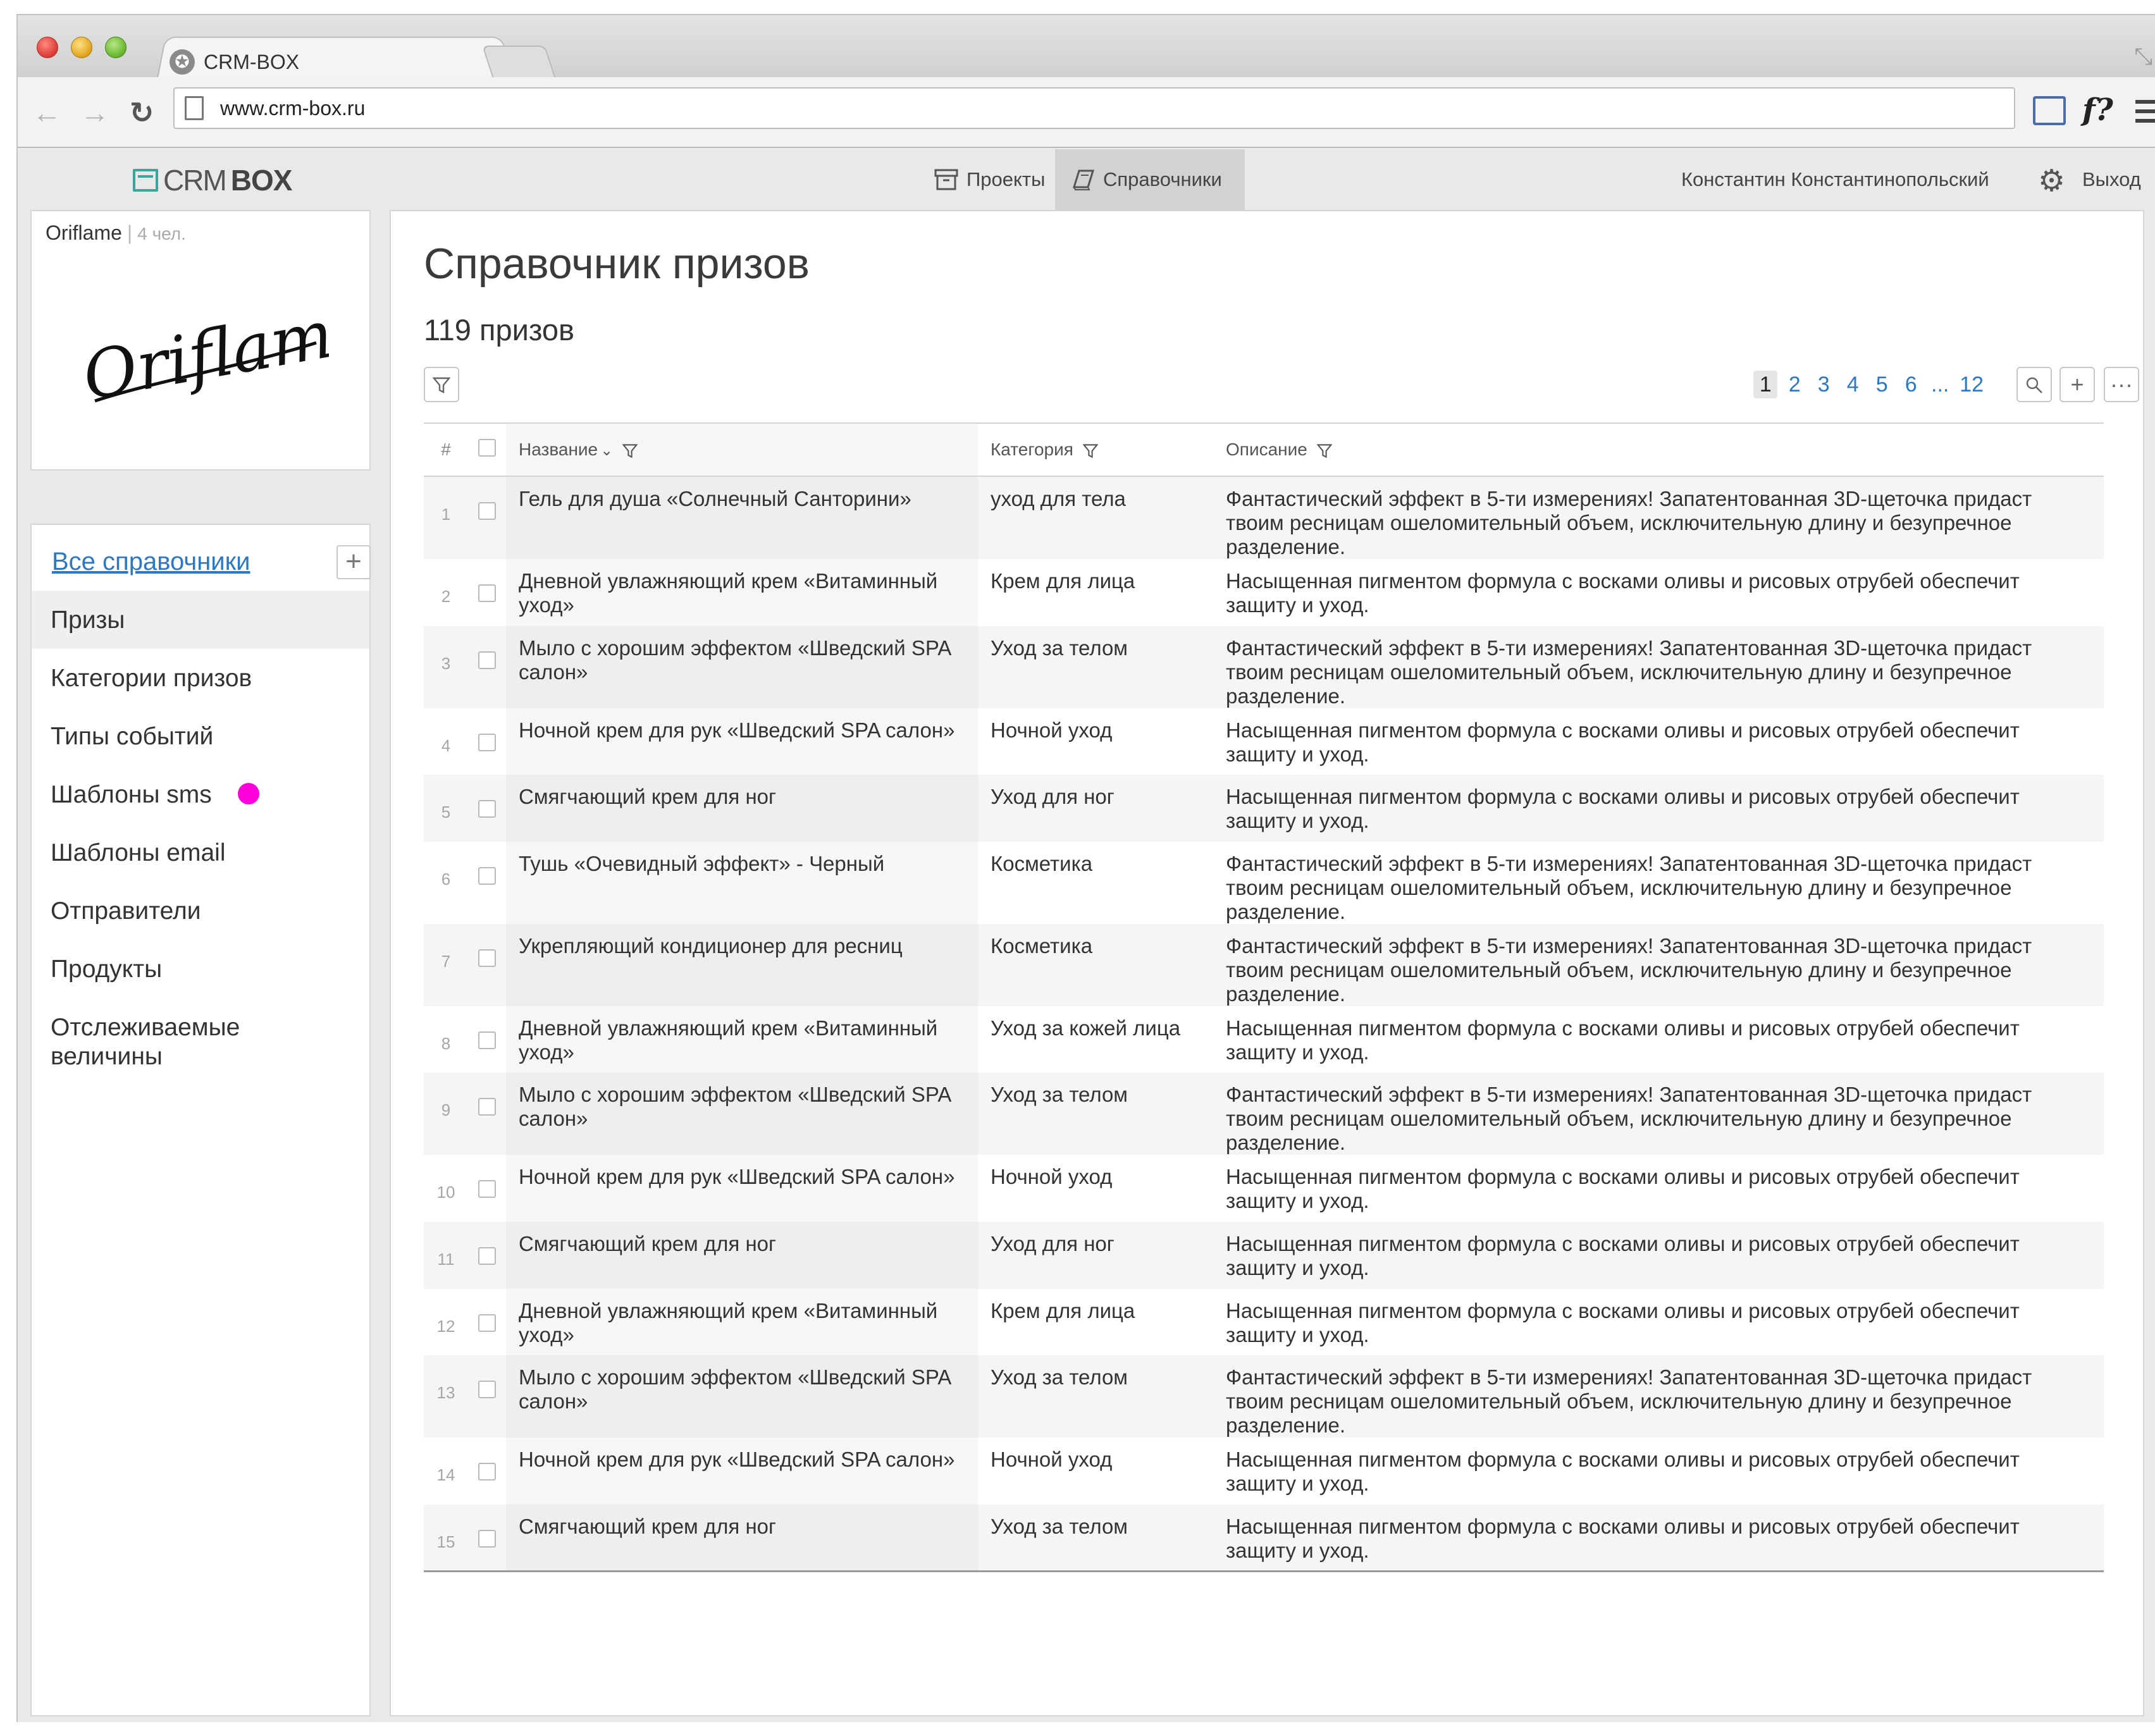 The image size is (2155, 1736). I want to click on sidebar-item-email-templates: Шаблоны email, so click(200, 852).